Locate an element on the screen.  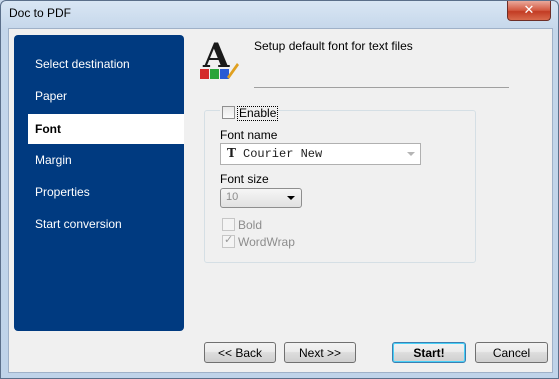
close-button: ✕ is located at coordinates (529, 11).